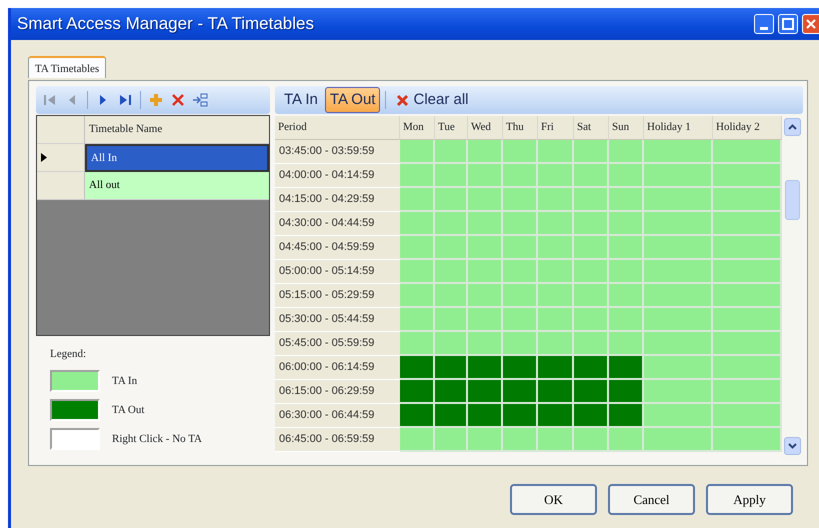  What do you see at coordinates (792, 446) in the screenshot?
I see `scroll-down-button` at bounding box center [792, 446].